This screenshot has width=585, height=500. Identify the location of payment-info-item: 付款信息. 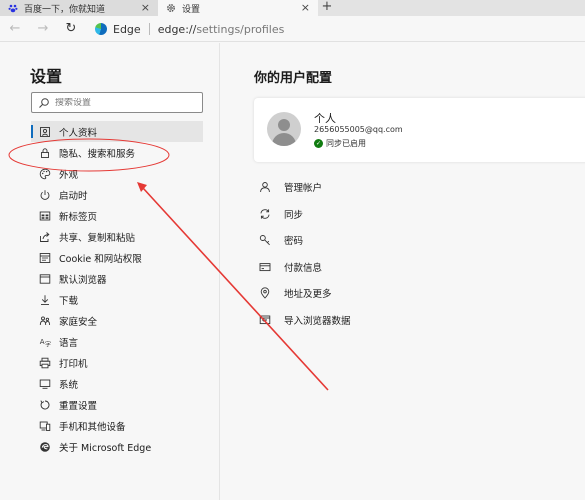
(418, 267).